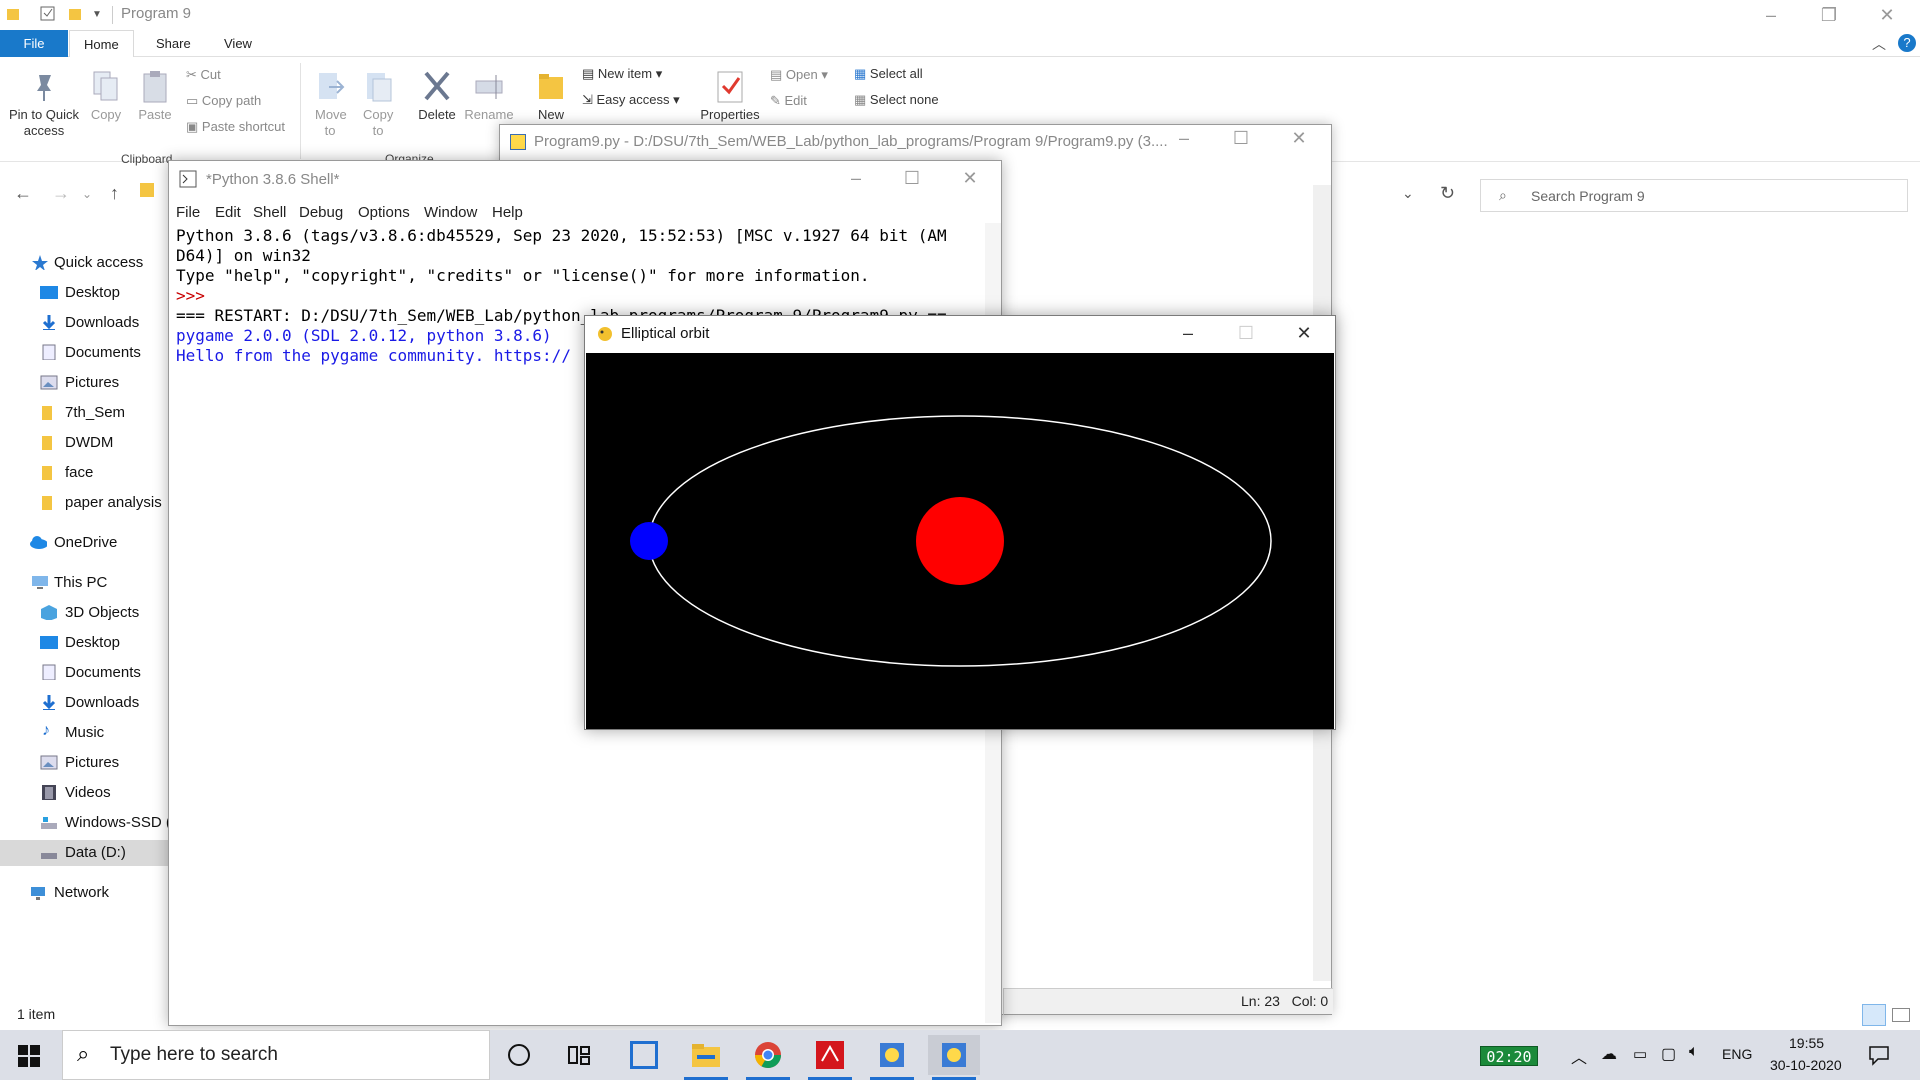 The height and width of the screenshot is (1080, 1920). I want to click on nav-qa-dwdm: DWDM, so click(84, 443).